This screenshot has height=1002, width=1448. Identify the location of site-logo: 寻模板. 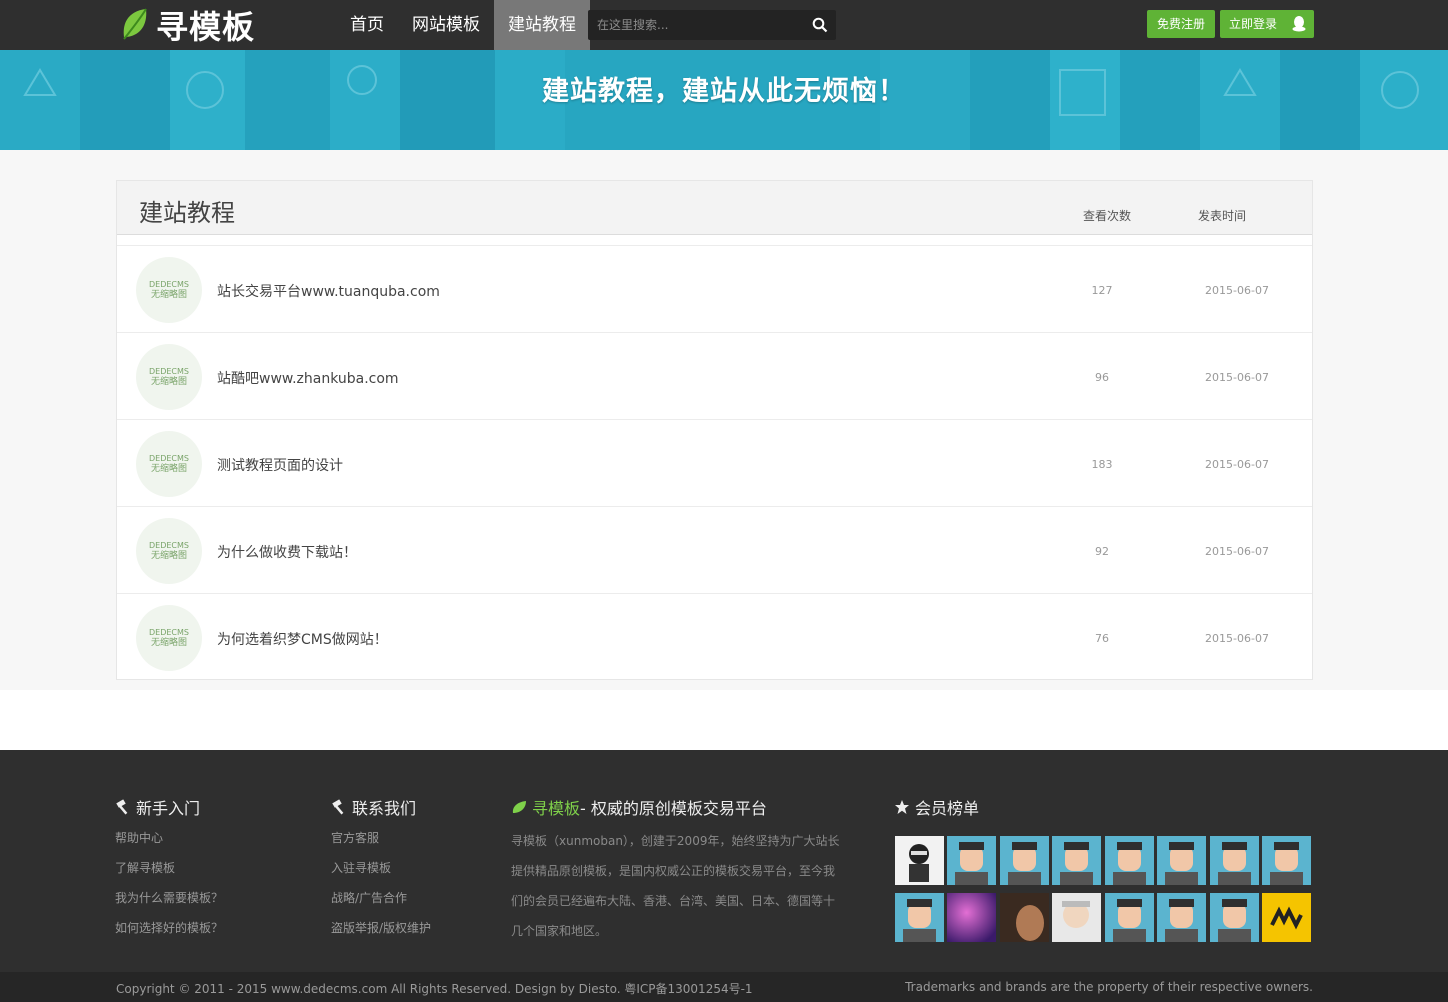
(187, 26).